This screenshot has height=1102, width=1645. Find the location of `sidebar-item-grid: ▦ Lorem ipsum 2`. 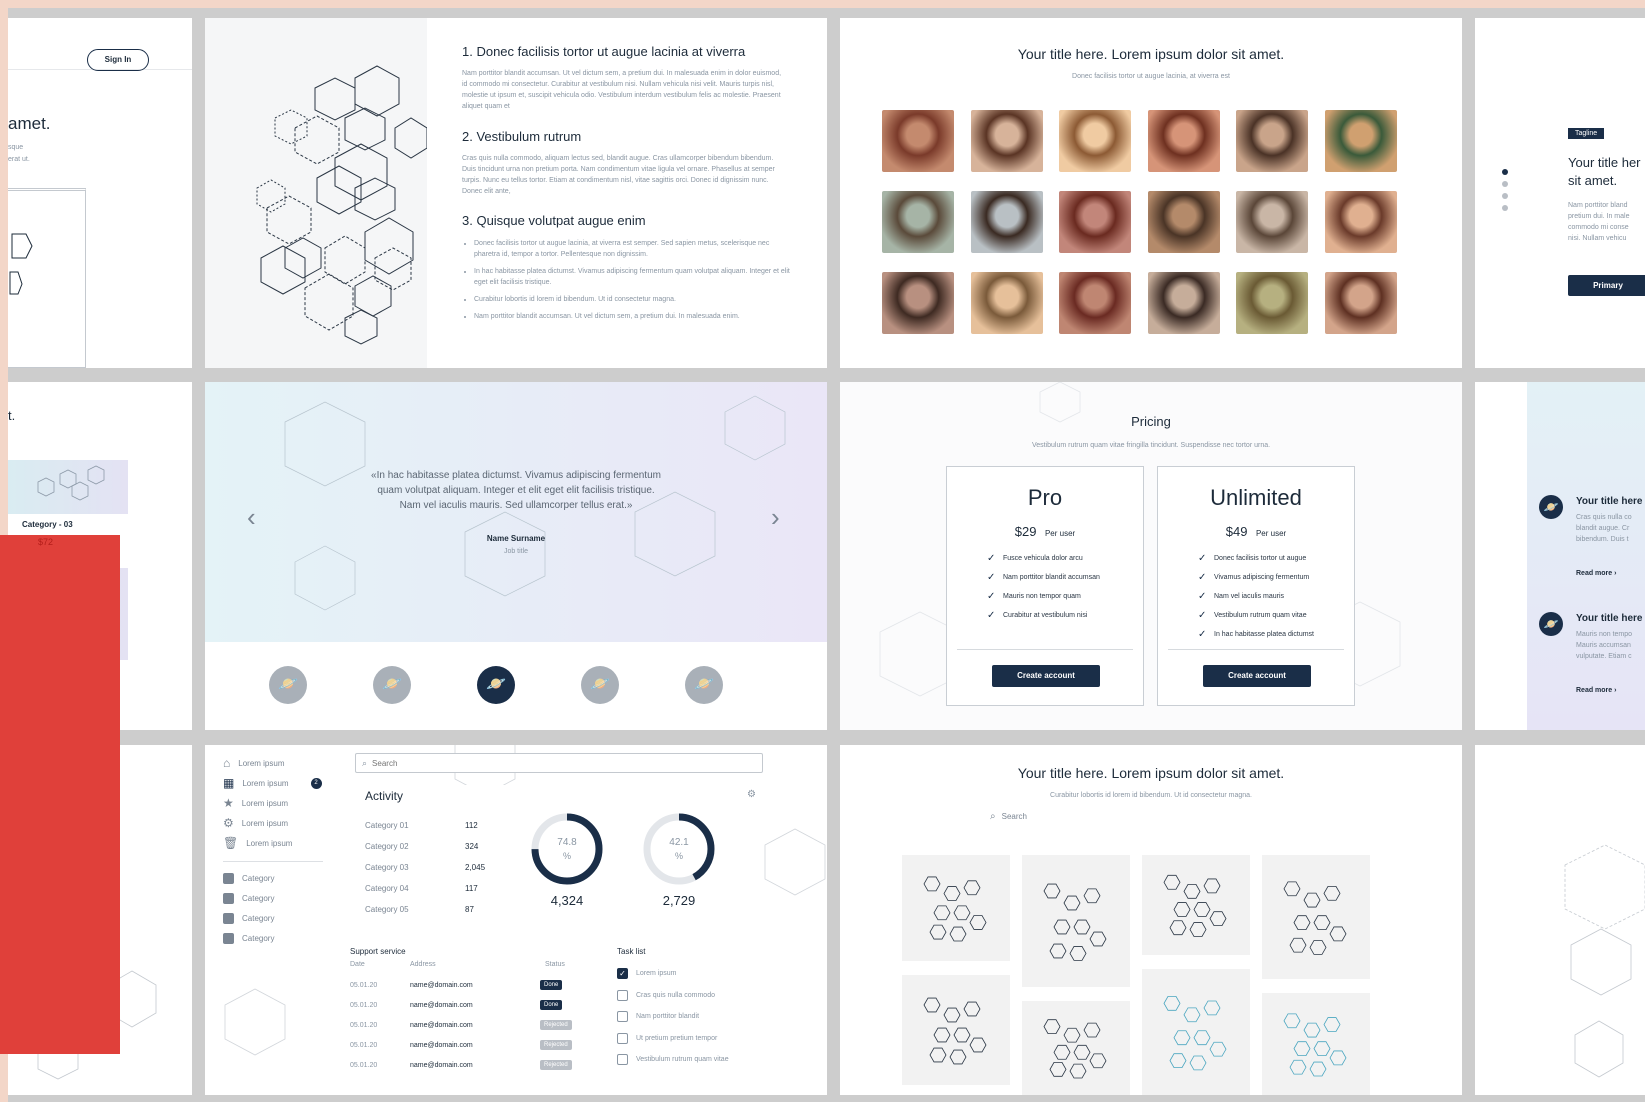

sidebar-item-grid: ▦ Lorem ipsum 2 is located at coordinates (283, 783).